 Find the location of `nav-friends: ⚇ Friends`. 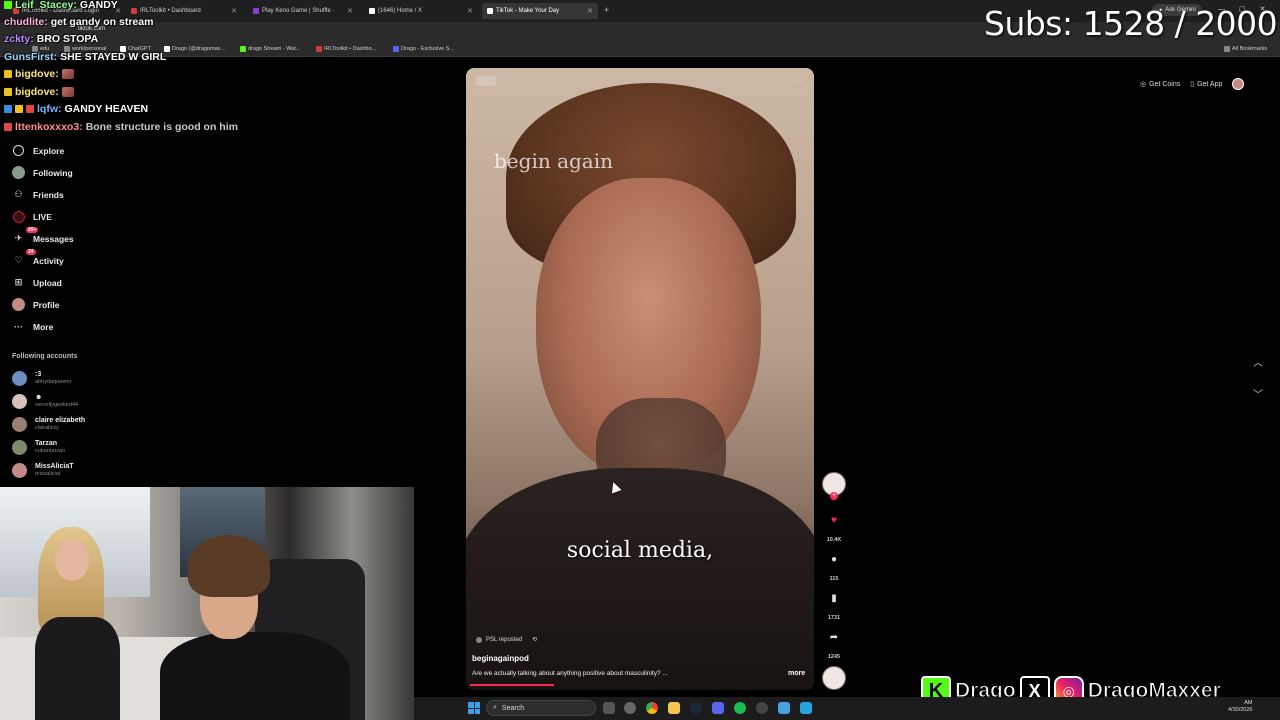

nav-friends: ⚇ Friends is located at coordinates (38, 194).